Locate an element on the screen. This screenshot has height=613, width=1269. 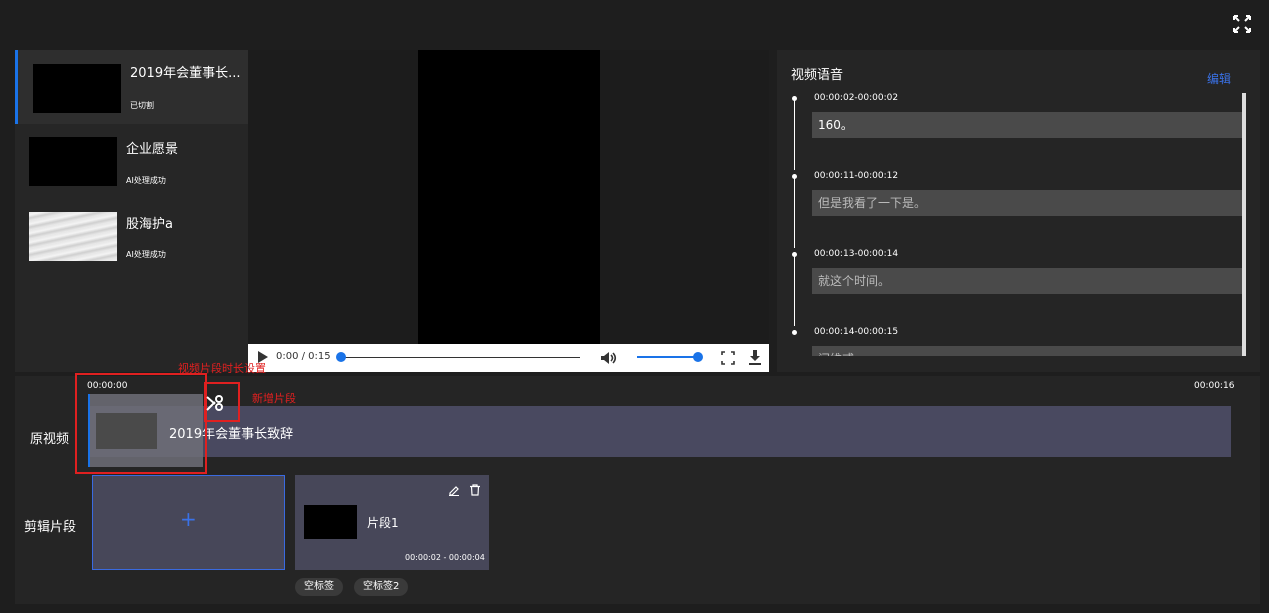
segment-text: 就这个时间。 is located at coordinates (1027, 281).